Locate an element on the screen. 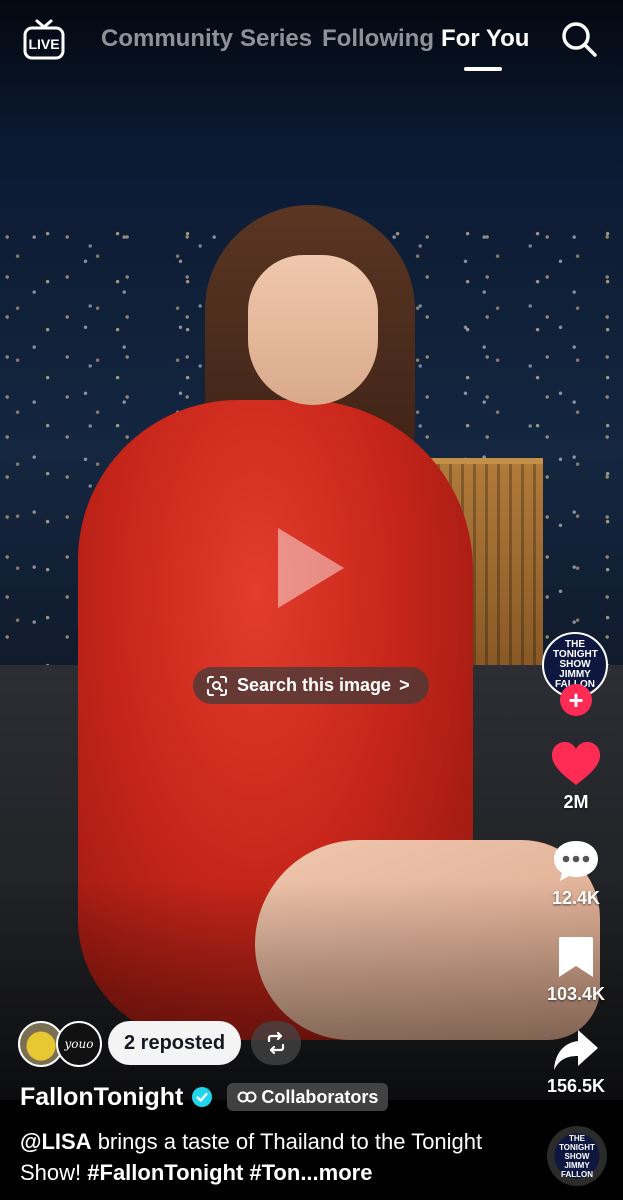  author-row: FallonTonight Collaborators is located at coordinates (204, 1097).